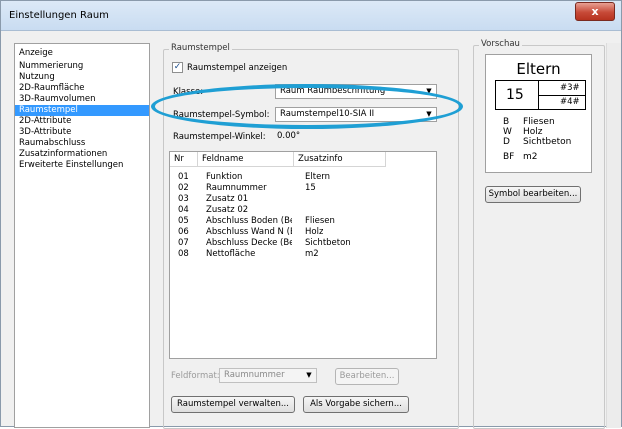 The height and width of the screenshot is (429, 622). What do you see at coordinates (224, 177) in the screenshot?
I see `cell-feldname: Funktion` at bounding box center [224, 177].